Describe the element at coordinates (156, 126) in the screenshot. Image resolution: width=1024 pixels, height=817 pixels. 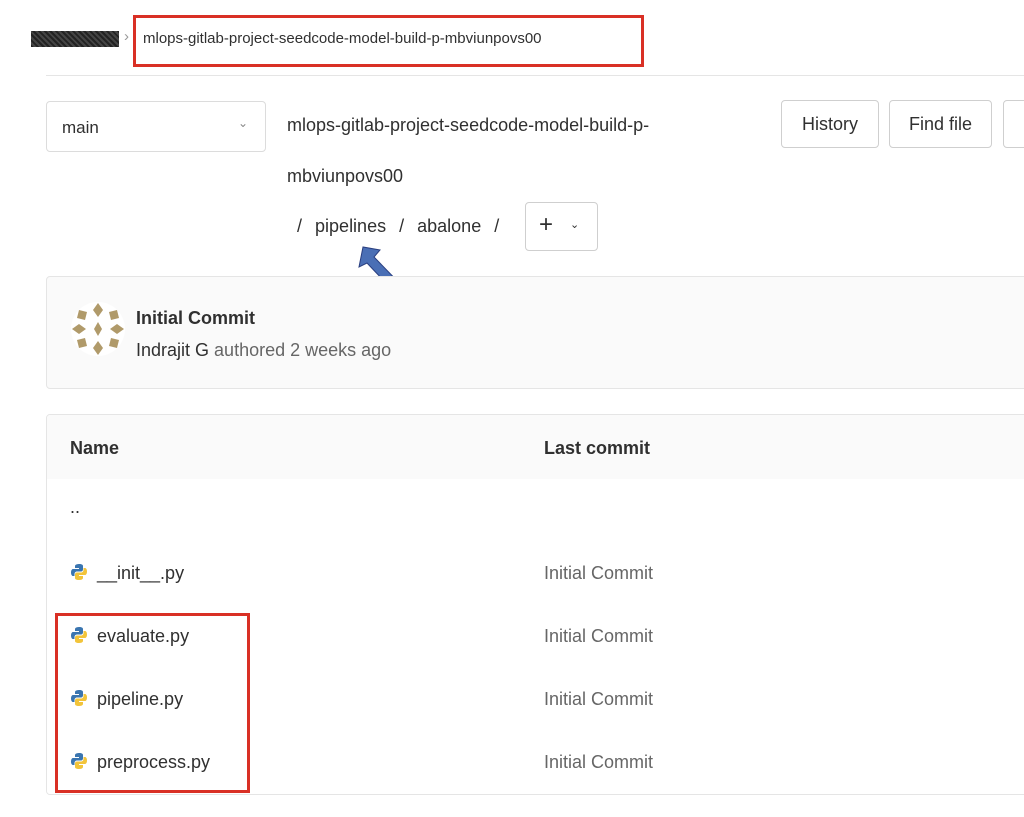
I see `branch-dropdown: main ⌄` at that location.